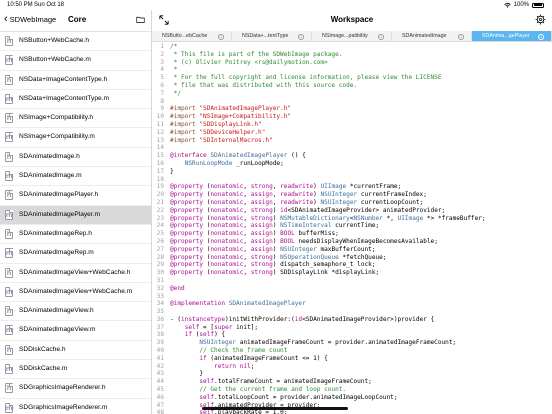 The height and width of the screenshot is (414, 552). I want to click on line-number: 26, so click(160, 241).